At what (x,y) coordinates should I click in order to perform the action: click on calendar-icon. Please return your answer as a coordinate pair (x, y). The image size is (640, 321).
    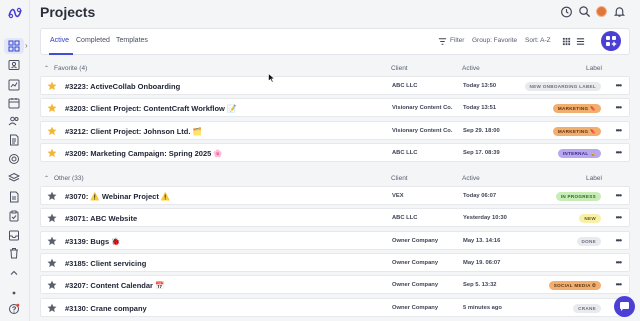
    Looking at the image, I should click on (15, 103).